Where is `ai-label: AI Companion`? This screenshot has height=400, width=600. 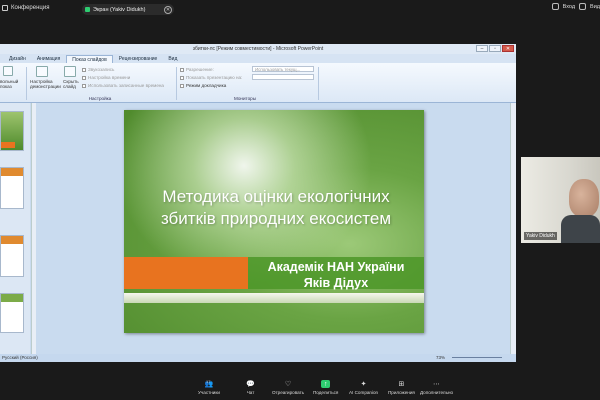 ai-label: AI Companion is located at coordinates (364, 392).